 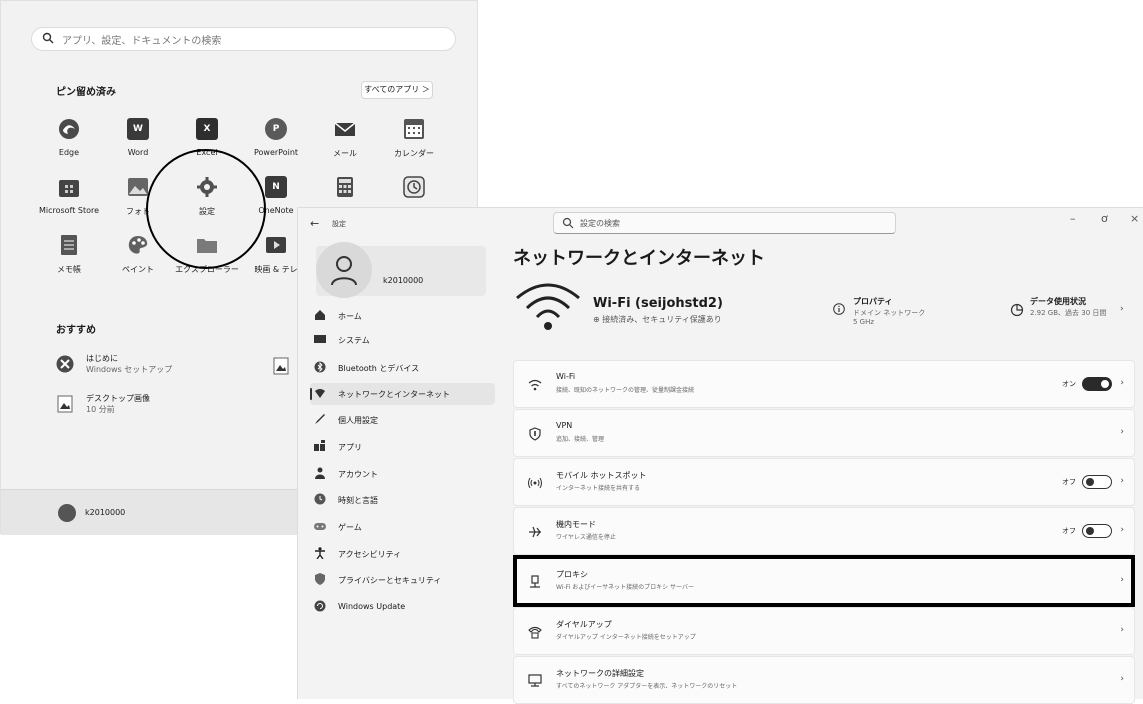 What do you see at coordinates (824, 433) in the screenshot?
I see `card-vpn: VPN 追加、接続、管理 ›` at bounding box center [824, 433].